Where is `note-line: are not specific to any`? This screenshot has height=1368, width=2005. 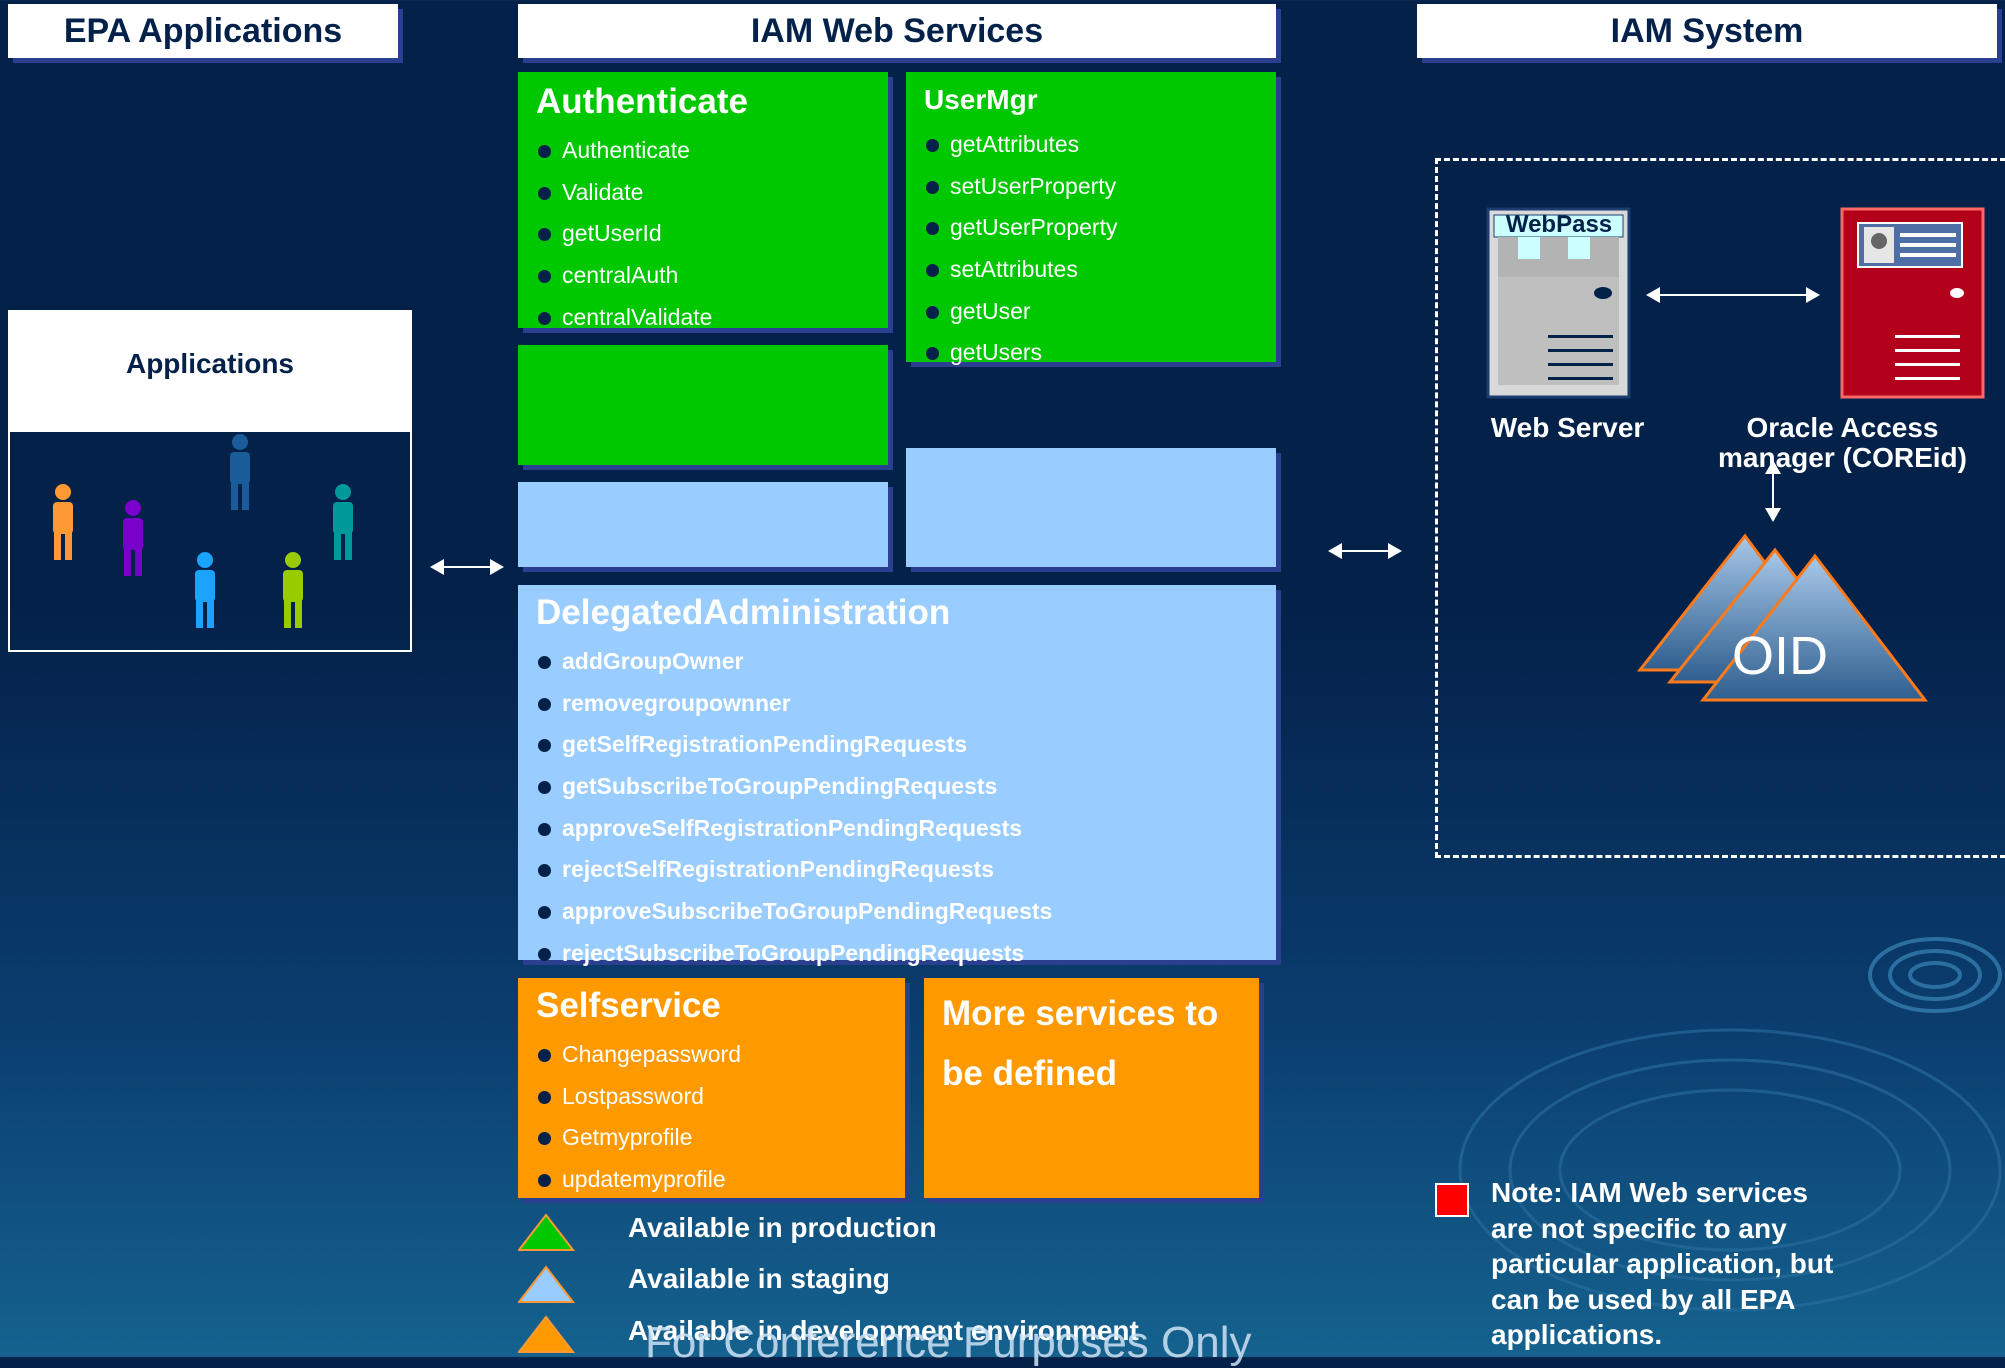
note-line: are not specific to any is located at coordinates (1639, 1228).